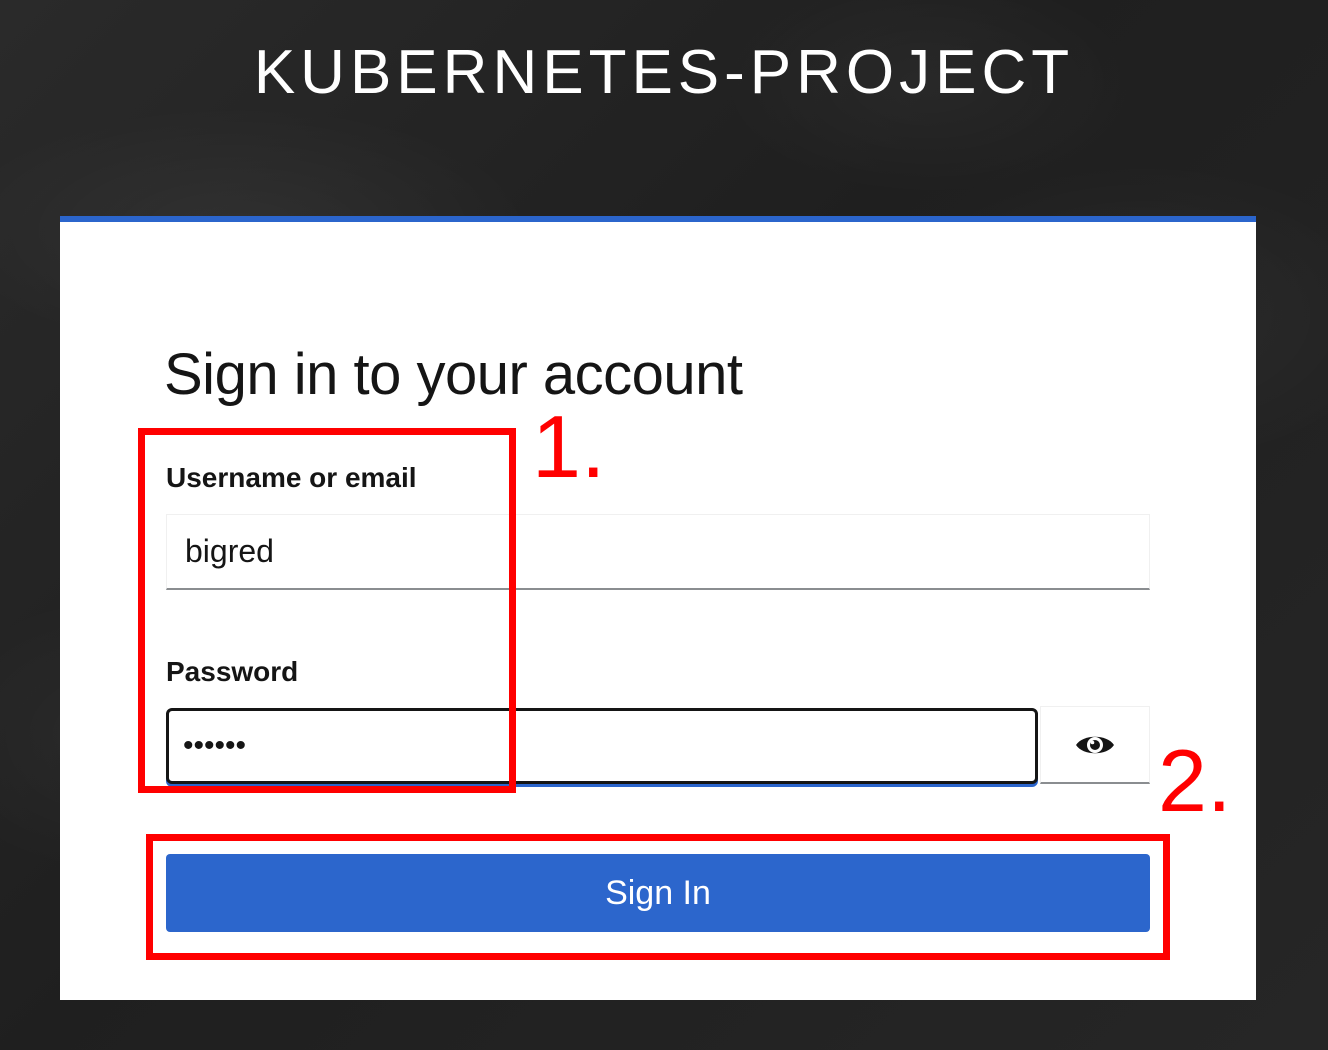  What do you see at coordinates (602, 746) in the screenshot?
I see `password-input` at bounding box center [602, 746].